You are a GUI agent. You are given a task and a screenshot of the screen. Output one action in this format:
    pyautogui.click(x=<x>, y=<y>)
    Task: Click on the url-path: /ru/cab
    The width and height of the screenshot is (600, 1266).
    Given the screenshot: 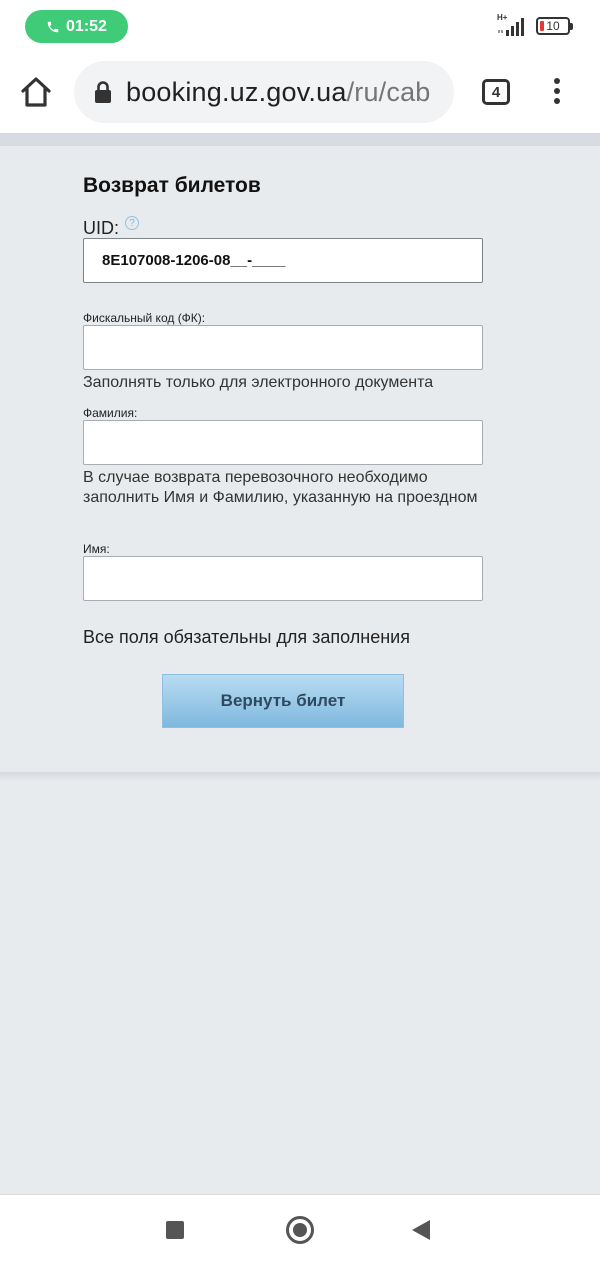 What is the action you would take?
    pyautogui.click(x=388, y=91)
    